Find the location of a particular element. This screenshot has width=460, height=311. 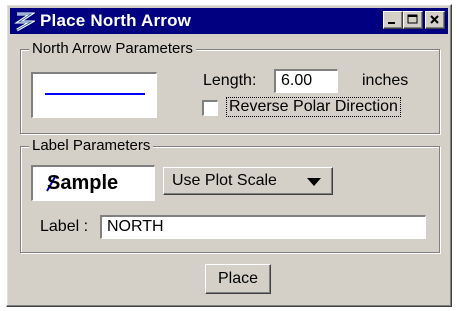

maximize-icon is located at coordinates (412, 19).